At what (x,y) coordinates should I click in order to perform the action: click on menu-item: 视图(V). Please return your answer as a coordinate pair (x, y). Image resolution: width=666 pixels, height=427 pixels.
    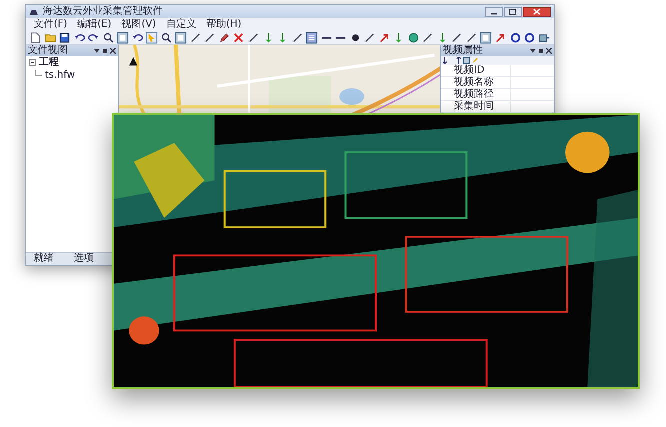
    Looking at the image, I should click on (139, 24).